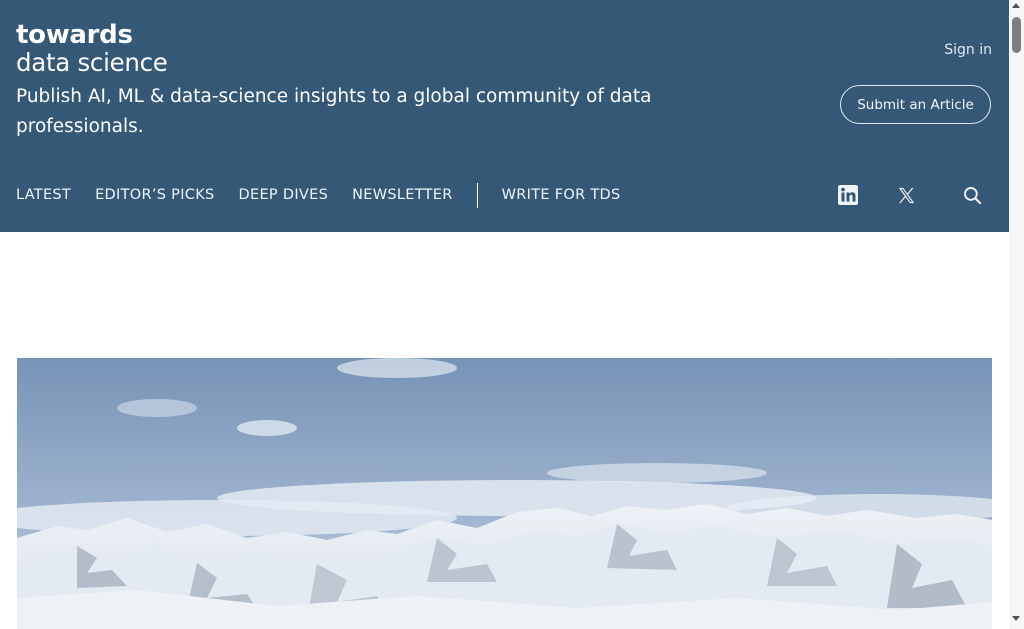 The width and height of the screenshot is (1024, 629). Describe the element at coordinates (1016, 35) in the screenshot. I see `scrollbar-thumb` at that location.